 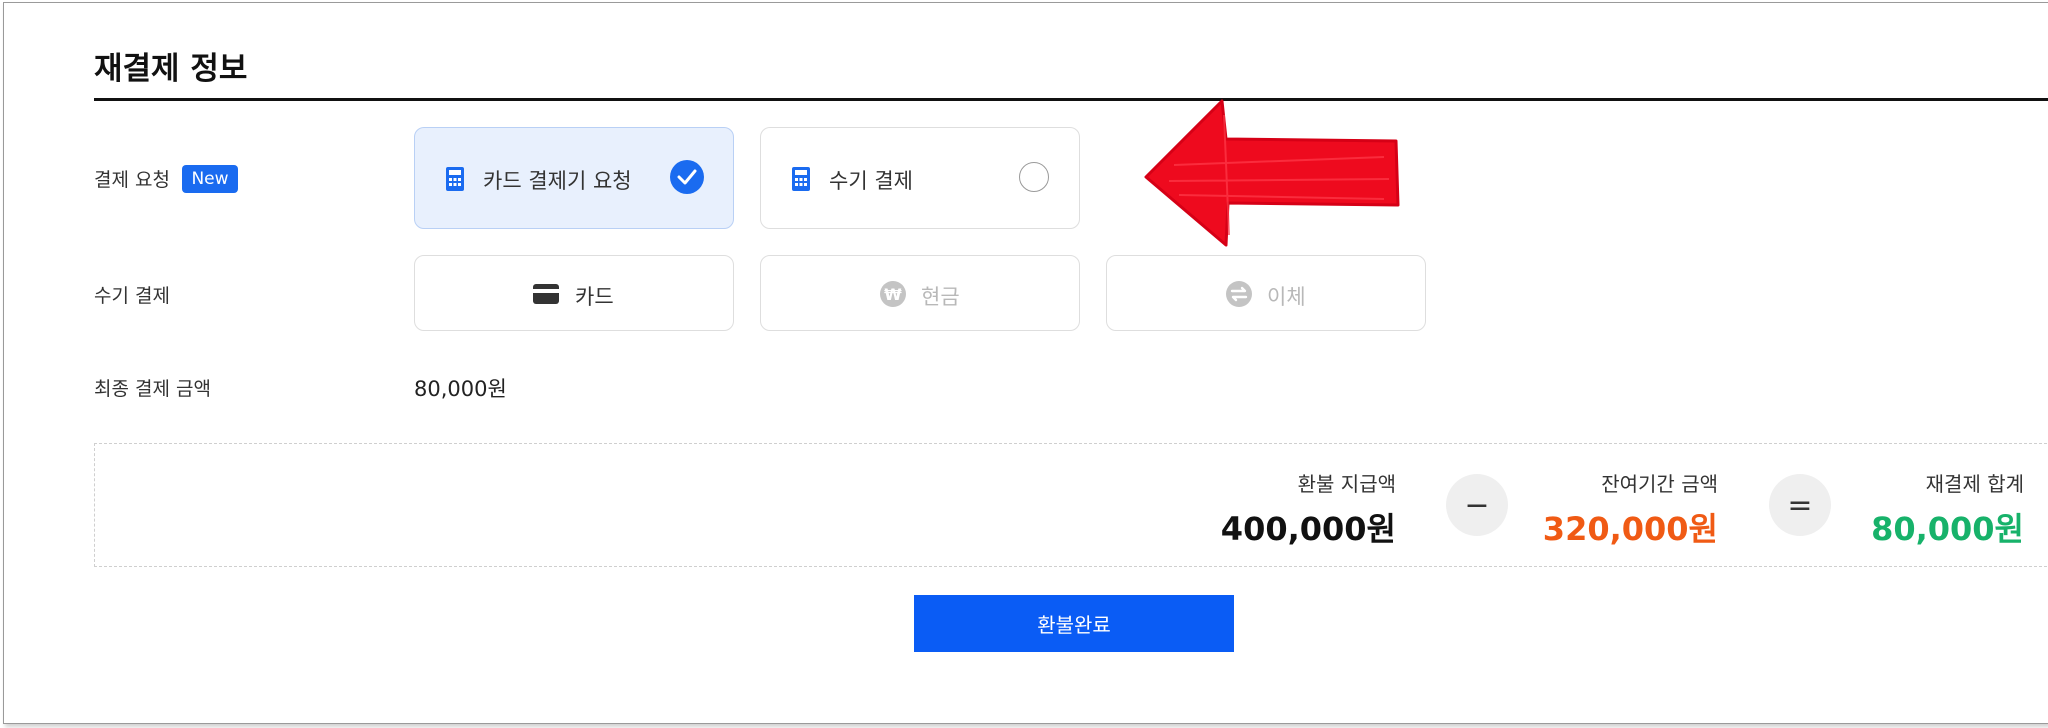 I want to click on title-divider, so click(x=1071, y=99).